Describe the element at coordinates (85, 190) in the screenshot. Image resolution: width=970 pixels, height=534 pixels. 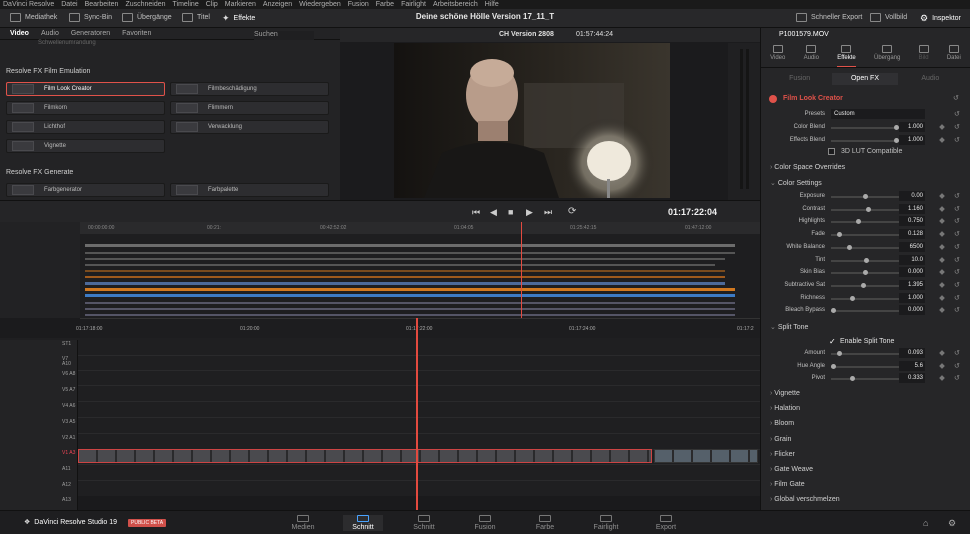
I see `effect-farbgenerator: Farbgenerator` at that location.